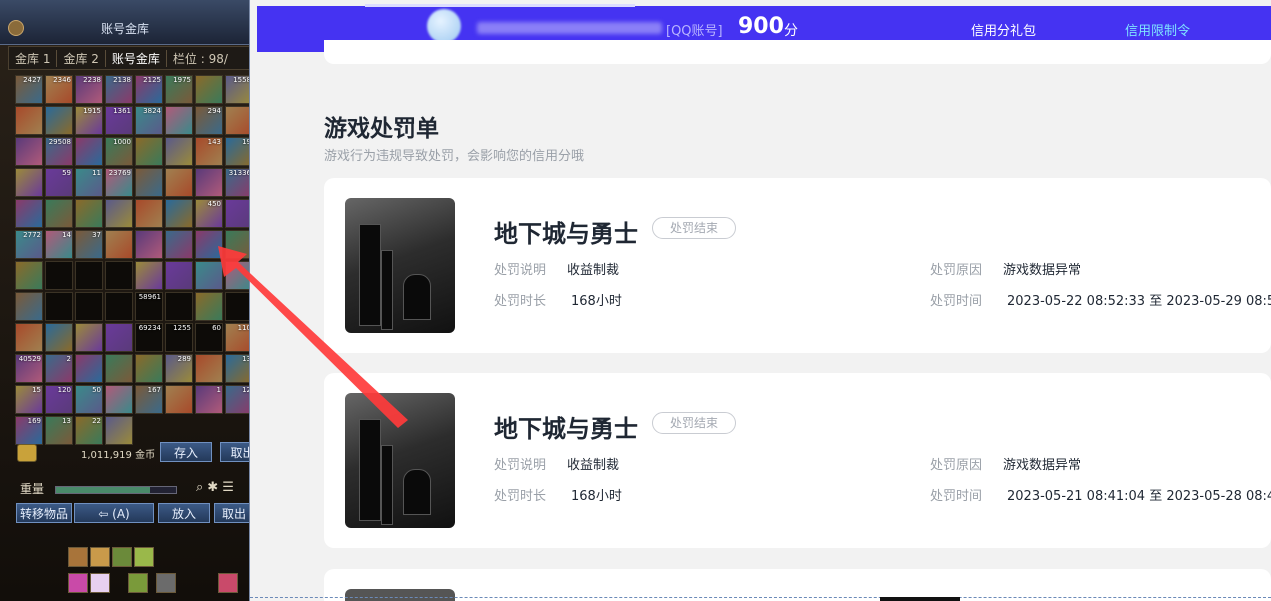 The width and height of the screenshot is (1271, 601). Describe the element at coordinates (29, 399) in the screenshot. I see `inventory-slot: 15` at that location.